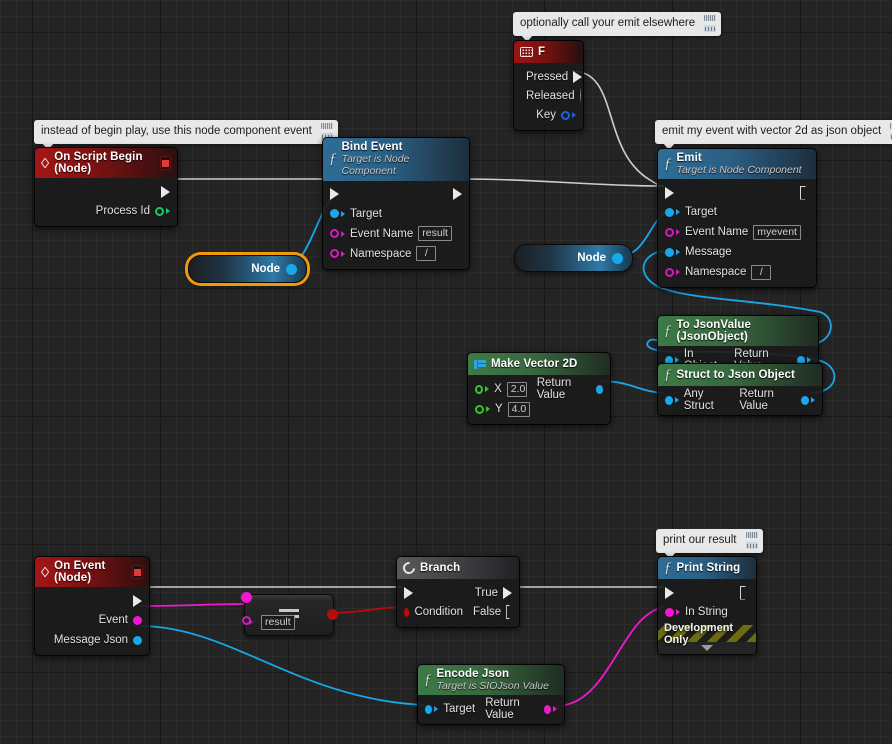  Describe the element at coordinates (435, 233) in the screenshot. I see `event-name-value-field: result` at that location.